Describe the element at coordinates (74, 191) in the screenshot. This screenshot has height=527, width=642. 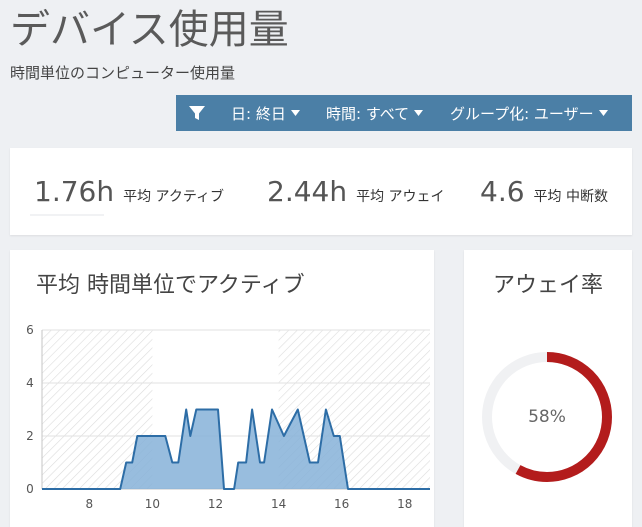
I see `stat-active-value: 1.76h` at that location.